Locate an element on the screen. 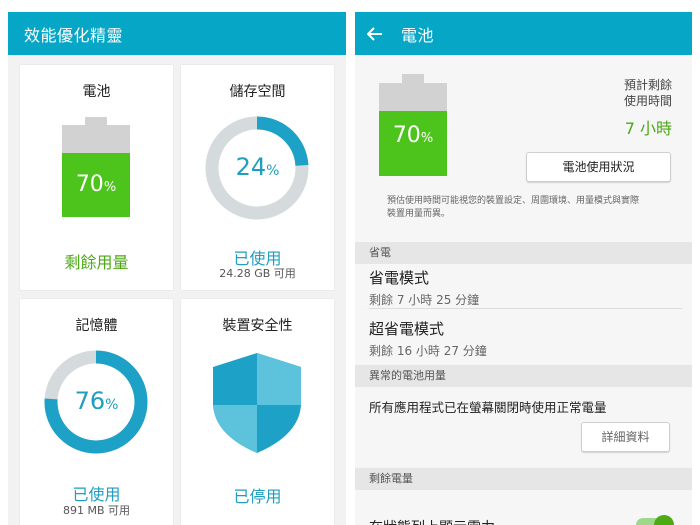 The height and width of the screenshot is (525, 700). power-saving-mode-item: 省電模式 剩餘 7 小時 25 分鐘 is located at coordinates (523, 286).